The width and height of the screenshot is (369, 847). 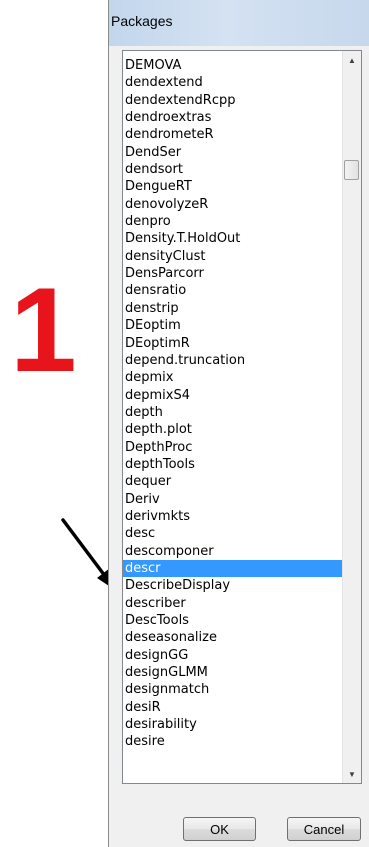 What do you see at coordinates (234, 290) in the screenshot?
I see `list-item: densratio` at bounding box center [234, 290].